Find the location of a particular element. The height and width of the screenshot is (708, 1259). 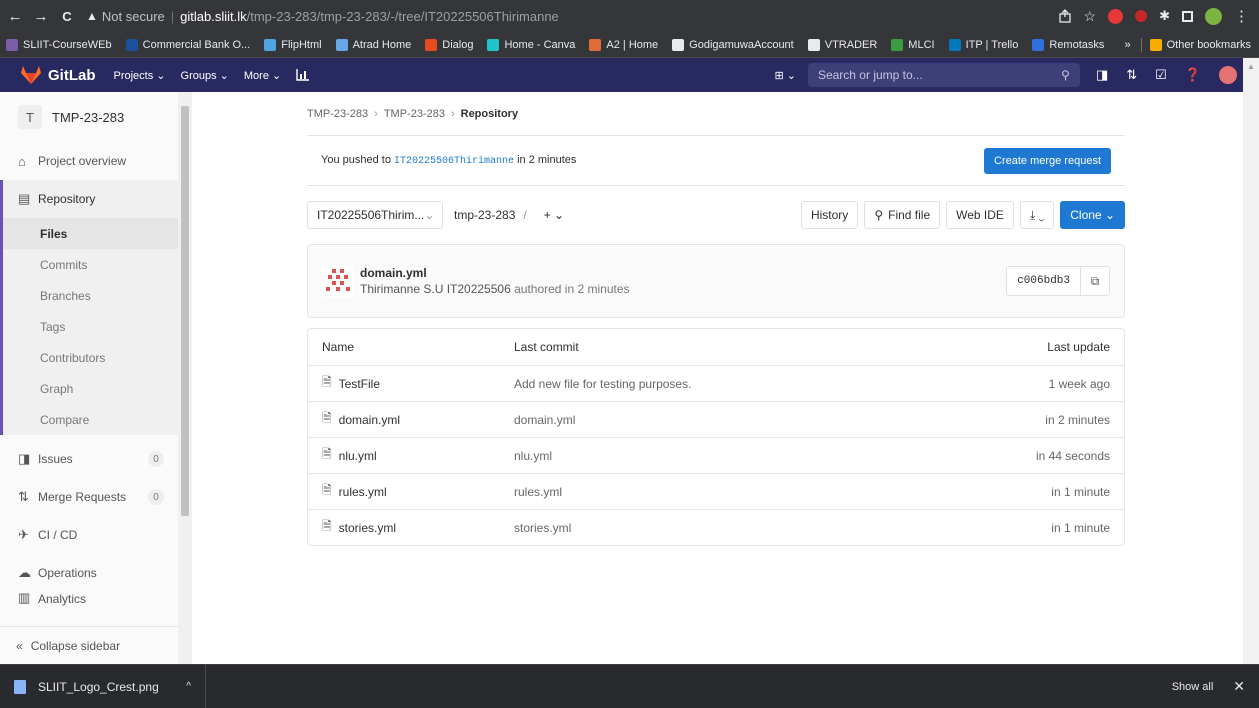

bookmark-item: FlipHtml is located at coordinates (293, 44).